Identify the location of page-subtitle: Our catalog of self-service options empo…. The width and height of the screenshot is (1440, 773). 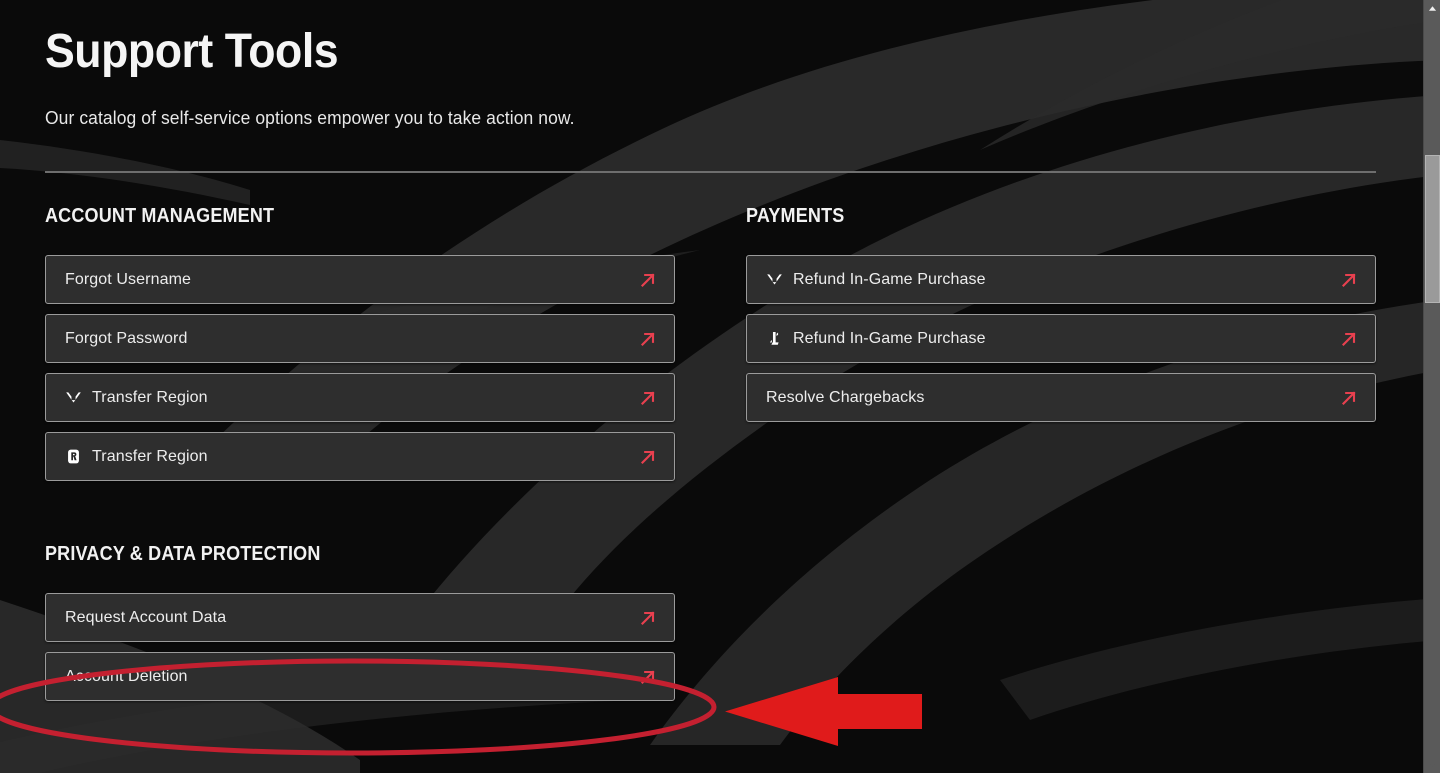
(310, 118).